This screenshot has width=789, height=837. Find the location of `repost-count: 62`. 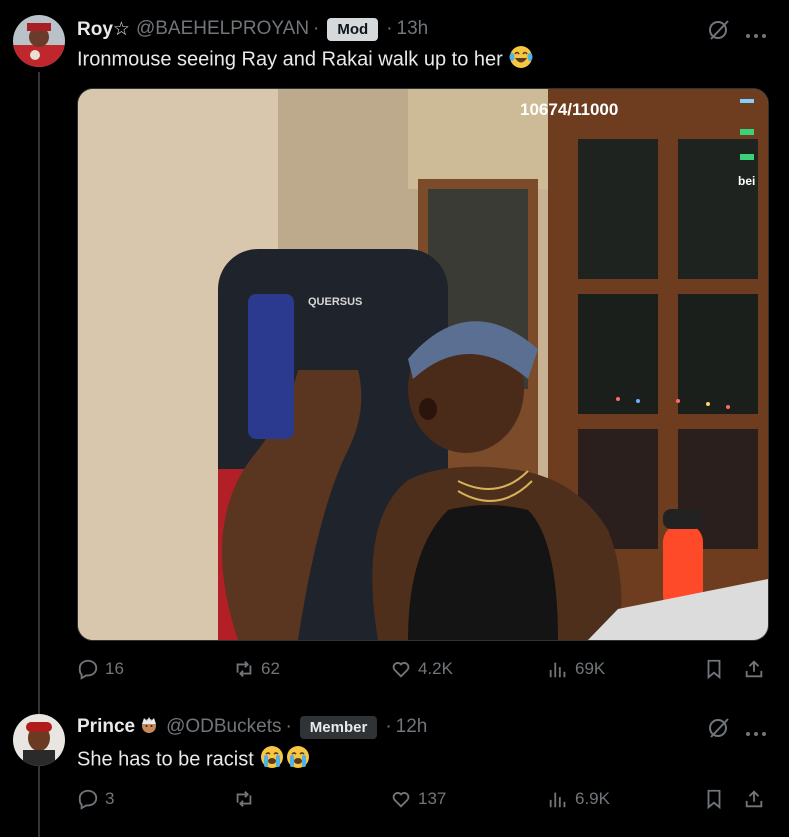

repost-count: 62 is located at coordinates (270, 668).